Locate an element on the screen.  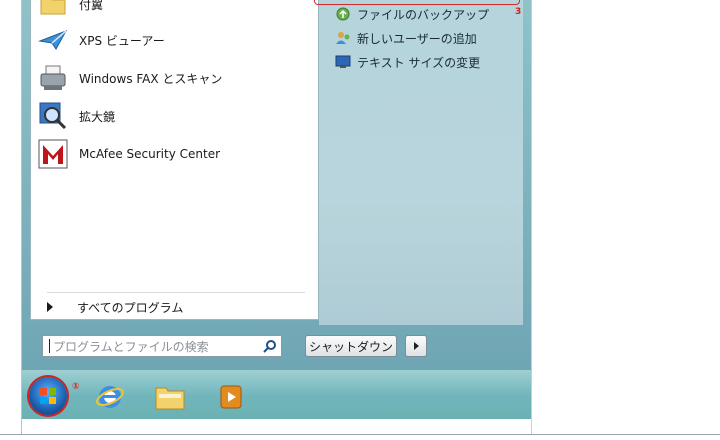
expand-arrow-icon is located at coordinates (50, 307).